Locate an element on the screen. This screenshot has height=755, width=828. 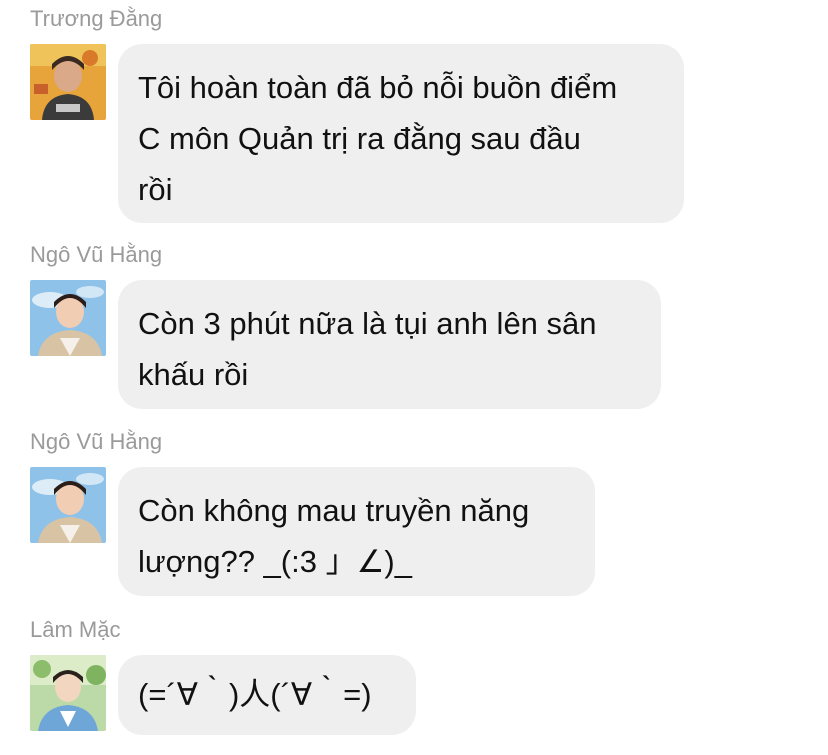
sender-name: Lâm Mặc is located at coordinates (75, 629).